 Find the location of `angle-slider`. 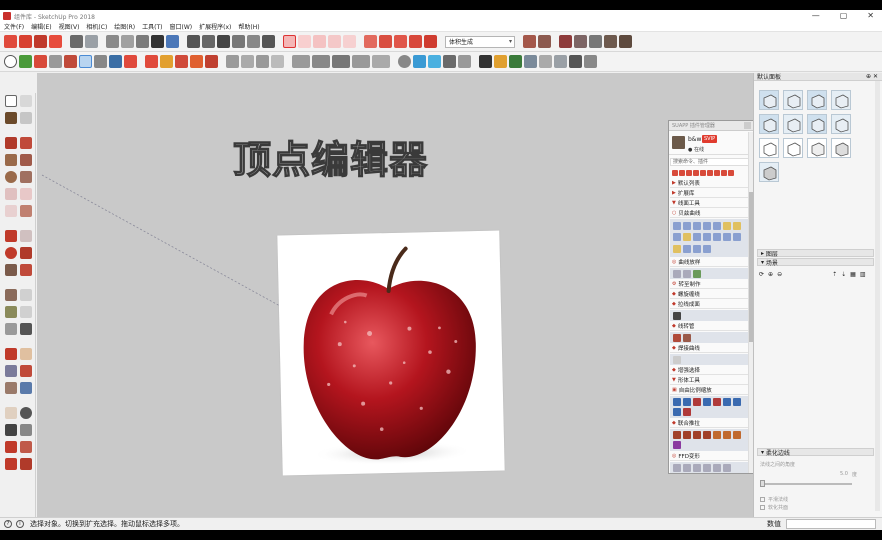

angle-slider is located at coordinates (806, 483).